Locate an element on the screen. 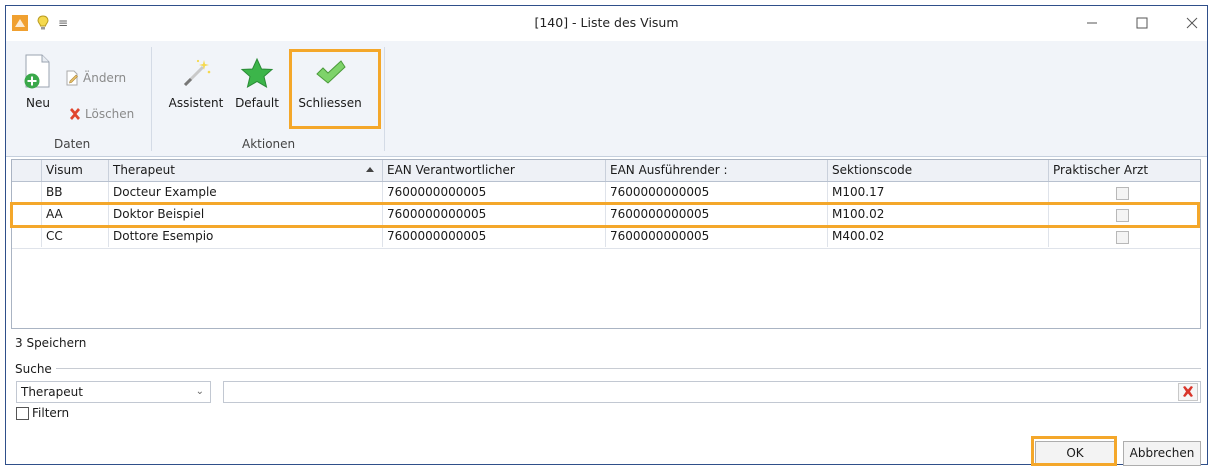 The width and height of the screenshot is (1214, 470). minimize-button is located at coordinates (1092, 23).